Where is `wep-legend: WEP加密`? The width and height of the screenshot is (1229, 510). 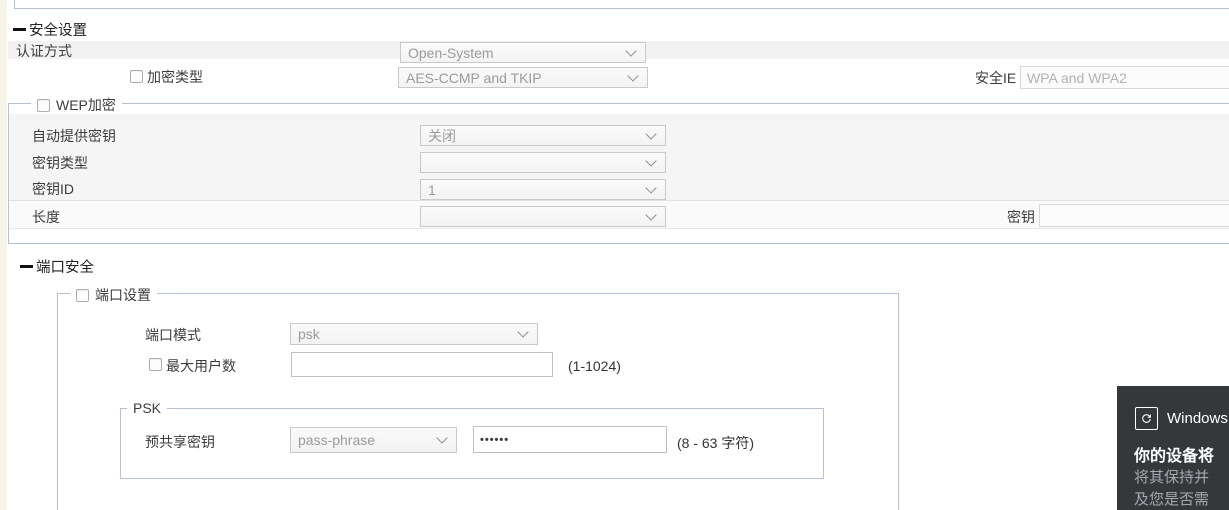 wep-legend: WEP加密 is located at coordinates (76, 105).